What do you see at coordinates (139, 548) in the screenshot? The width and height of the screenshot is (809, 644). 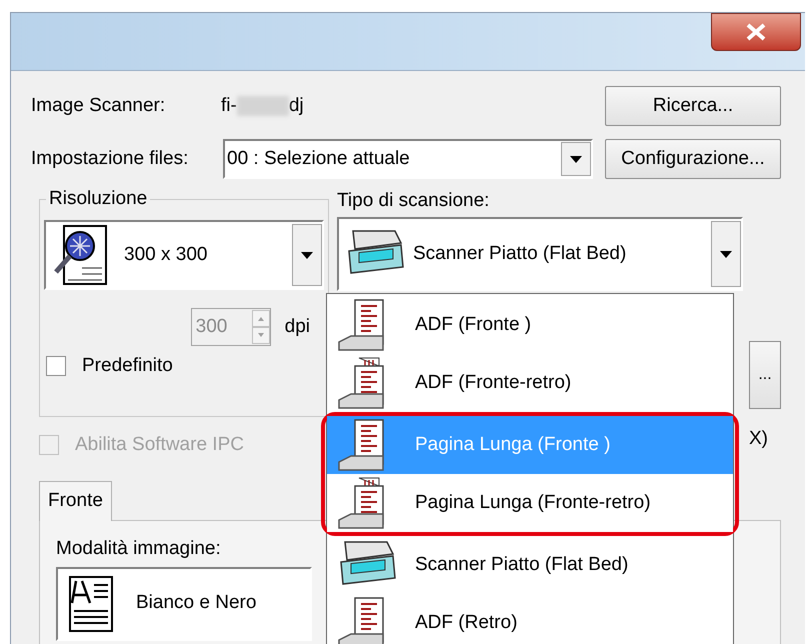 I see `image-mode-label: Modalità immagine:` at bounding box center [139, 548].